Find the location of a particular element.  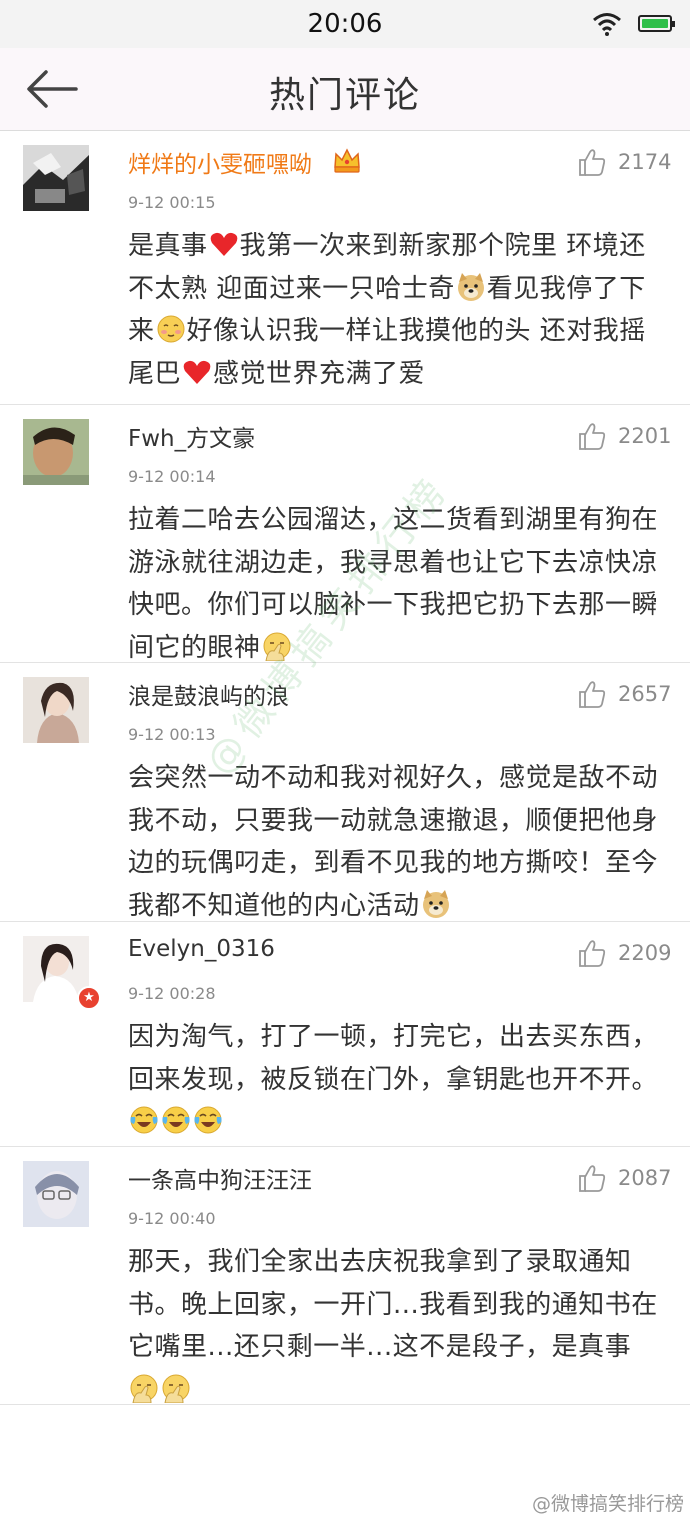

vip-crown-icon is located at coordinates (347, 160).